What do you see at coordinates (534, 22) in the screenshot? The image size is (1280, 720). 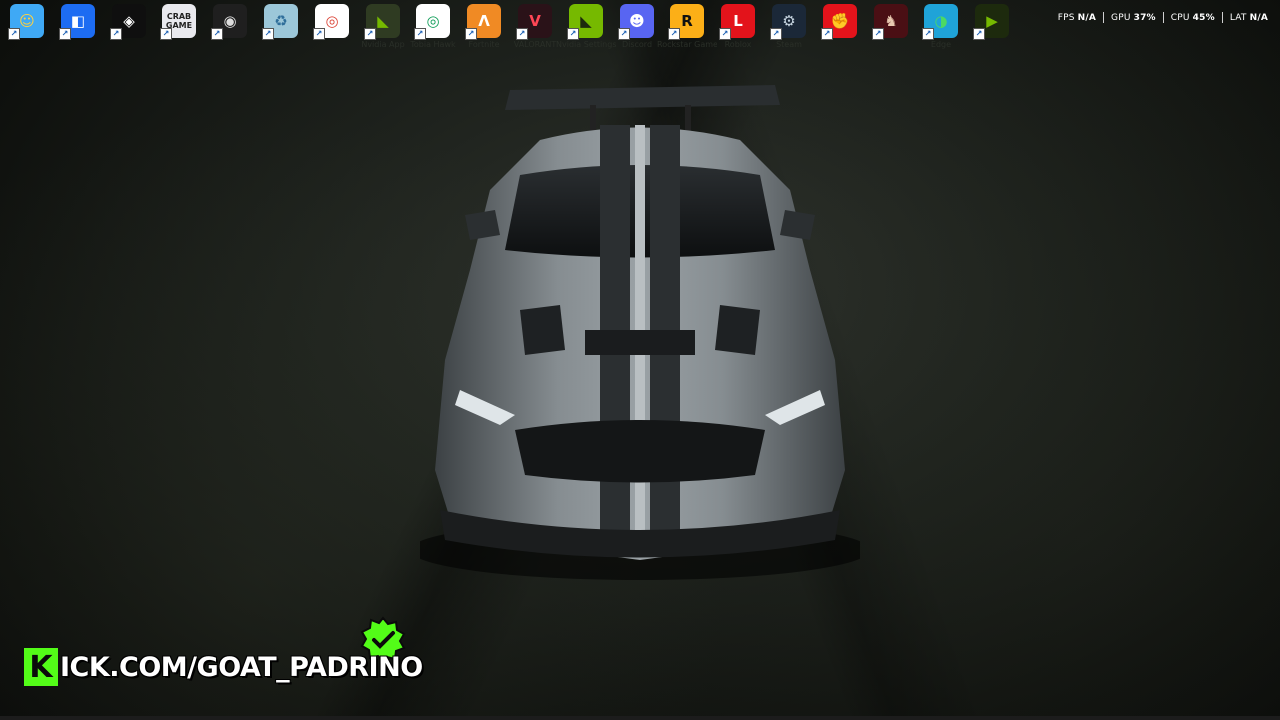 I see `valorant-icon: V ↗` at bounding box center [534, 22].